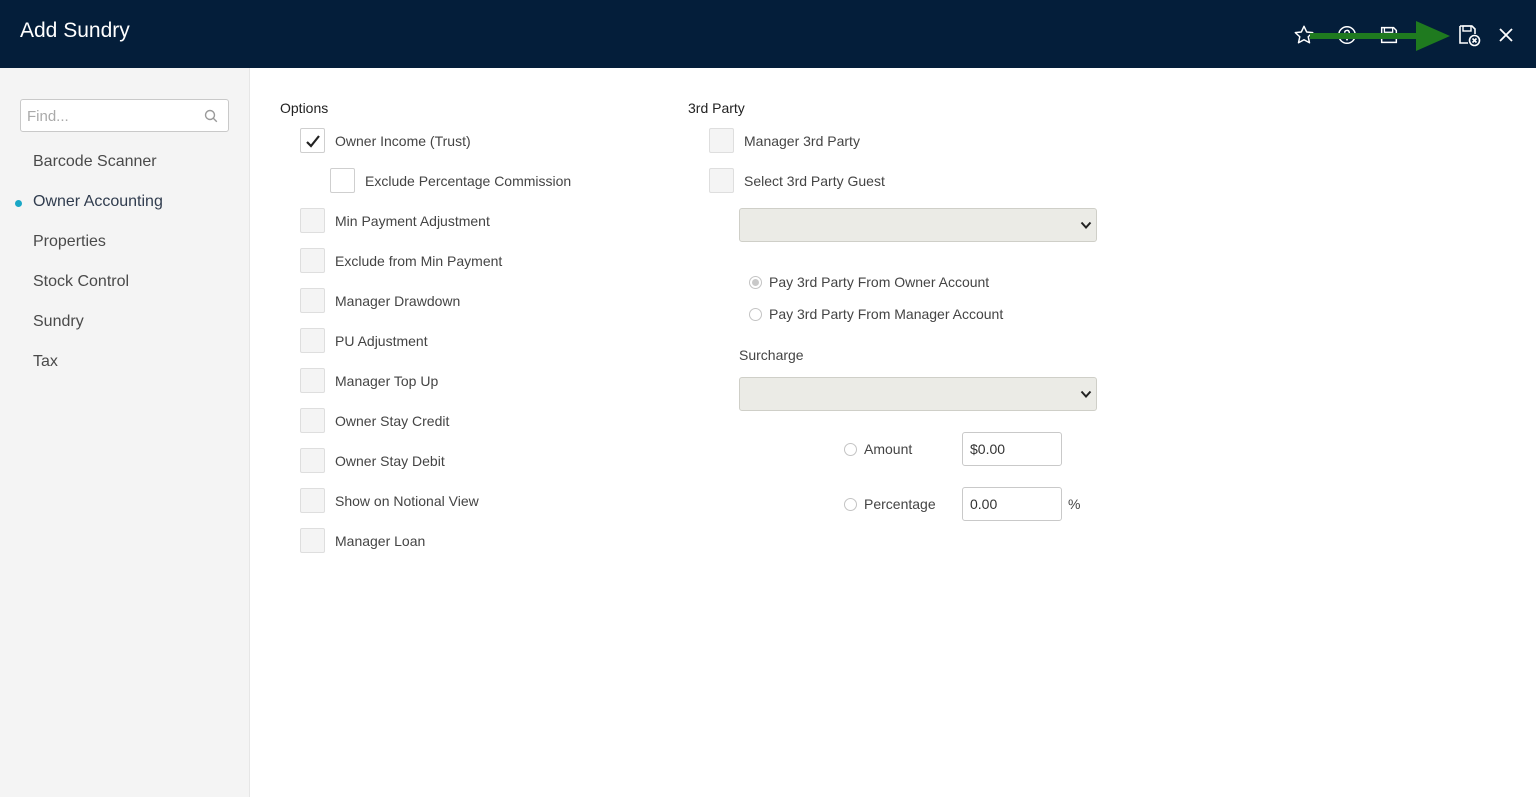 This screenshot has height=797, width=1536. I want to click on exclude-from-min-payment-label: Exclude from Min Payment, so click(419, 261).